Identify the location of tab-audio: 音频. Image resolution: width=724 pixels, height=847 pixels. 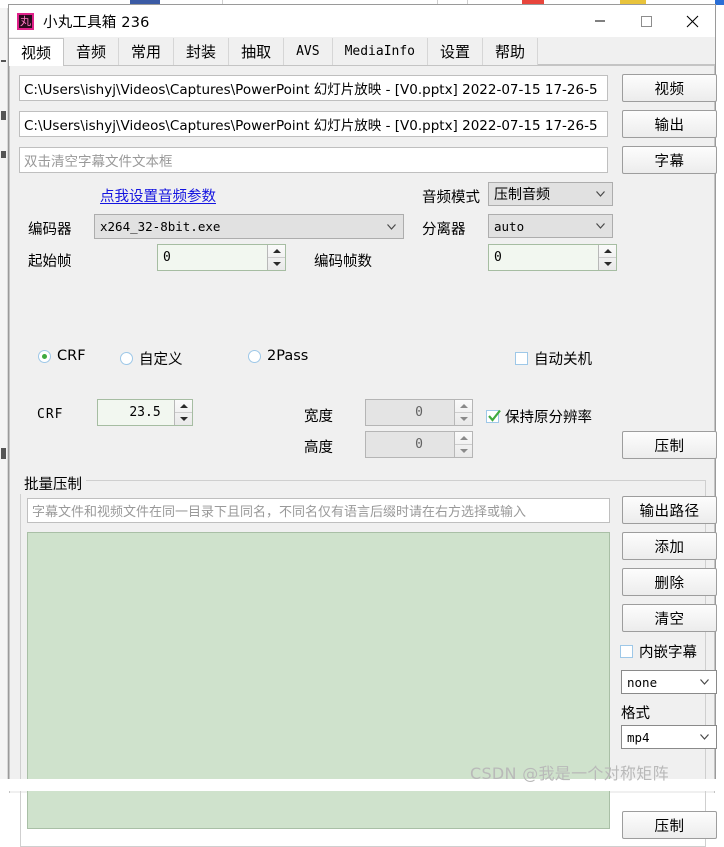
(92, 51).